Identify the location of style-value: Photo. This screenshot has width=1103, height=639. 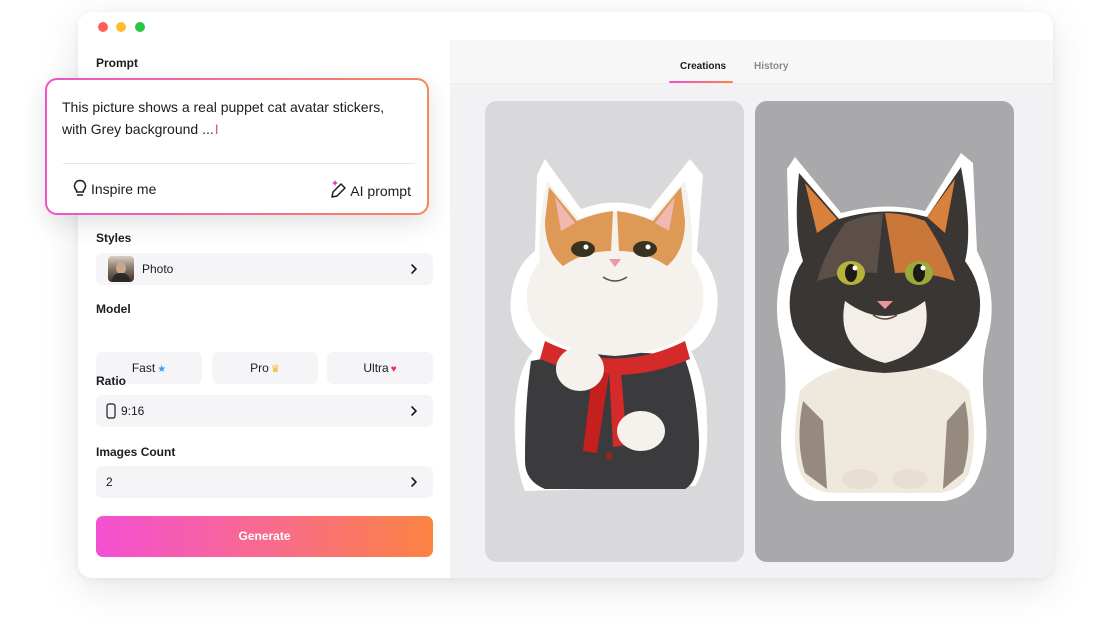
(158, 269).